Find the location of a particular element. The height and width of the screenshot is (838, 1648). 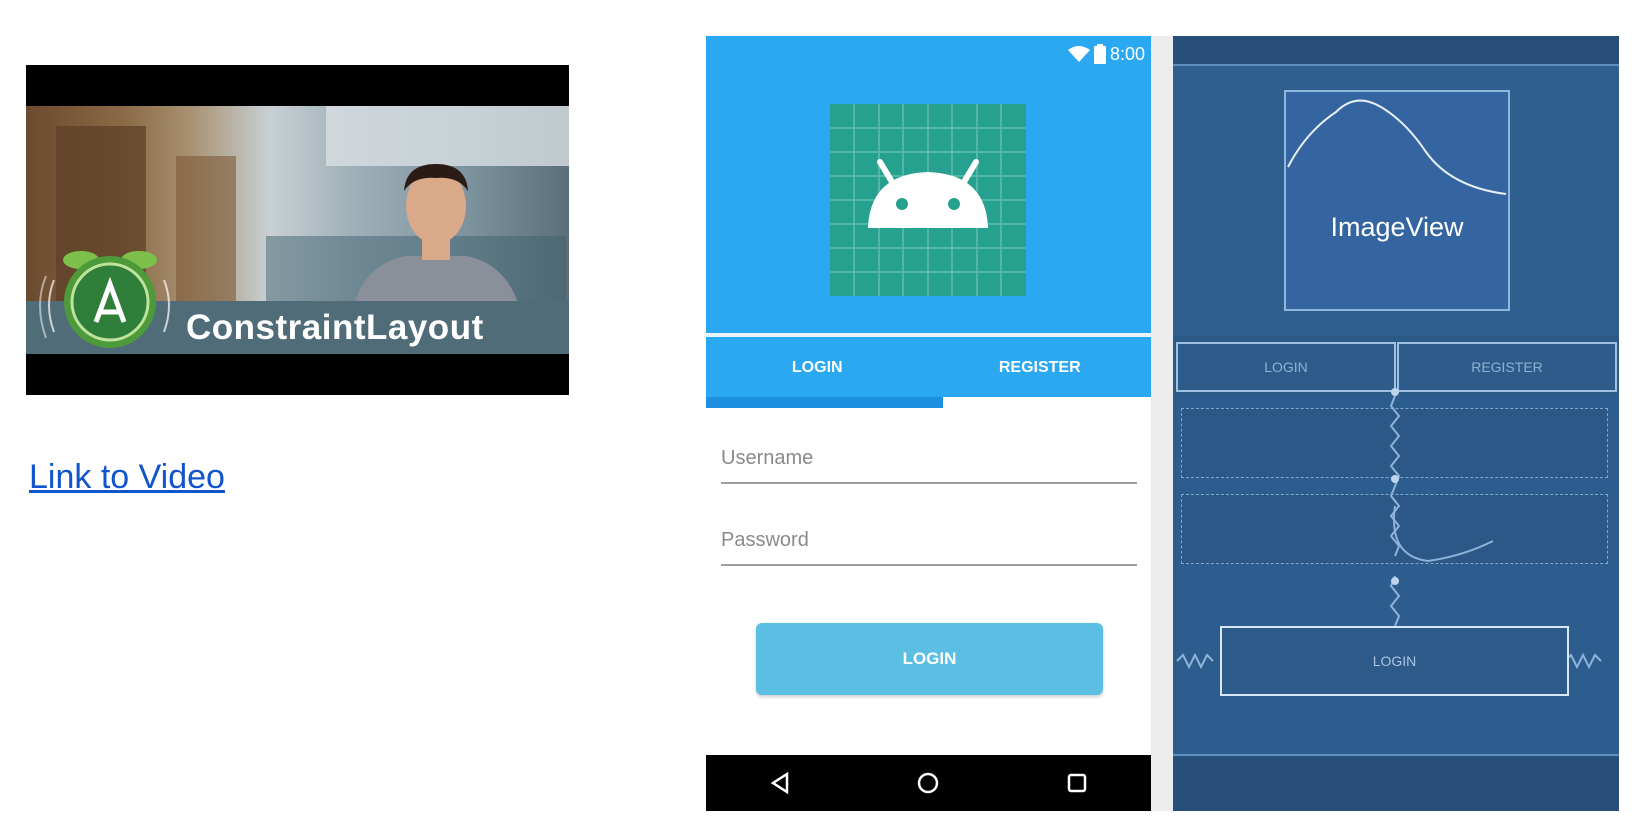

video-link: Link to Video is located at coordinates (127, 477).